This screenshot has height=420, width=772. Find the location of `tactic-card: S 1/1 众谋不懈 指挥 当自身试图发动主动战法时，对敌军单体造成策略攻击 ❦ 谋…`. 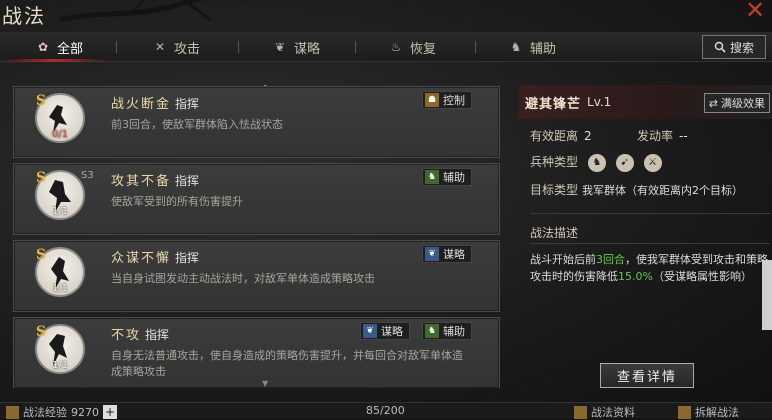

tactic-card: S 1/1 众谋不懈 指挥 当自身试图发动主动战法时，对敌军单体造成策略攻击 ❦ 谋… is located at coordinates (256, 276).